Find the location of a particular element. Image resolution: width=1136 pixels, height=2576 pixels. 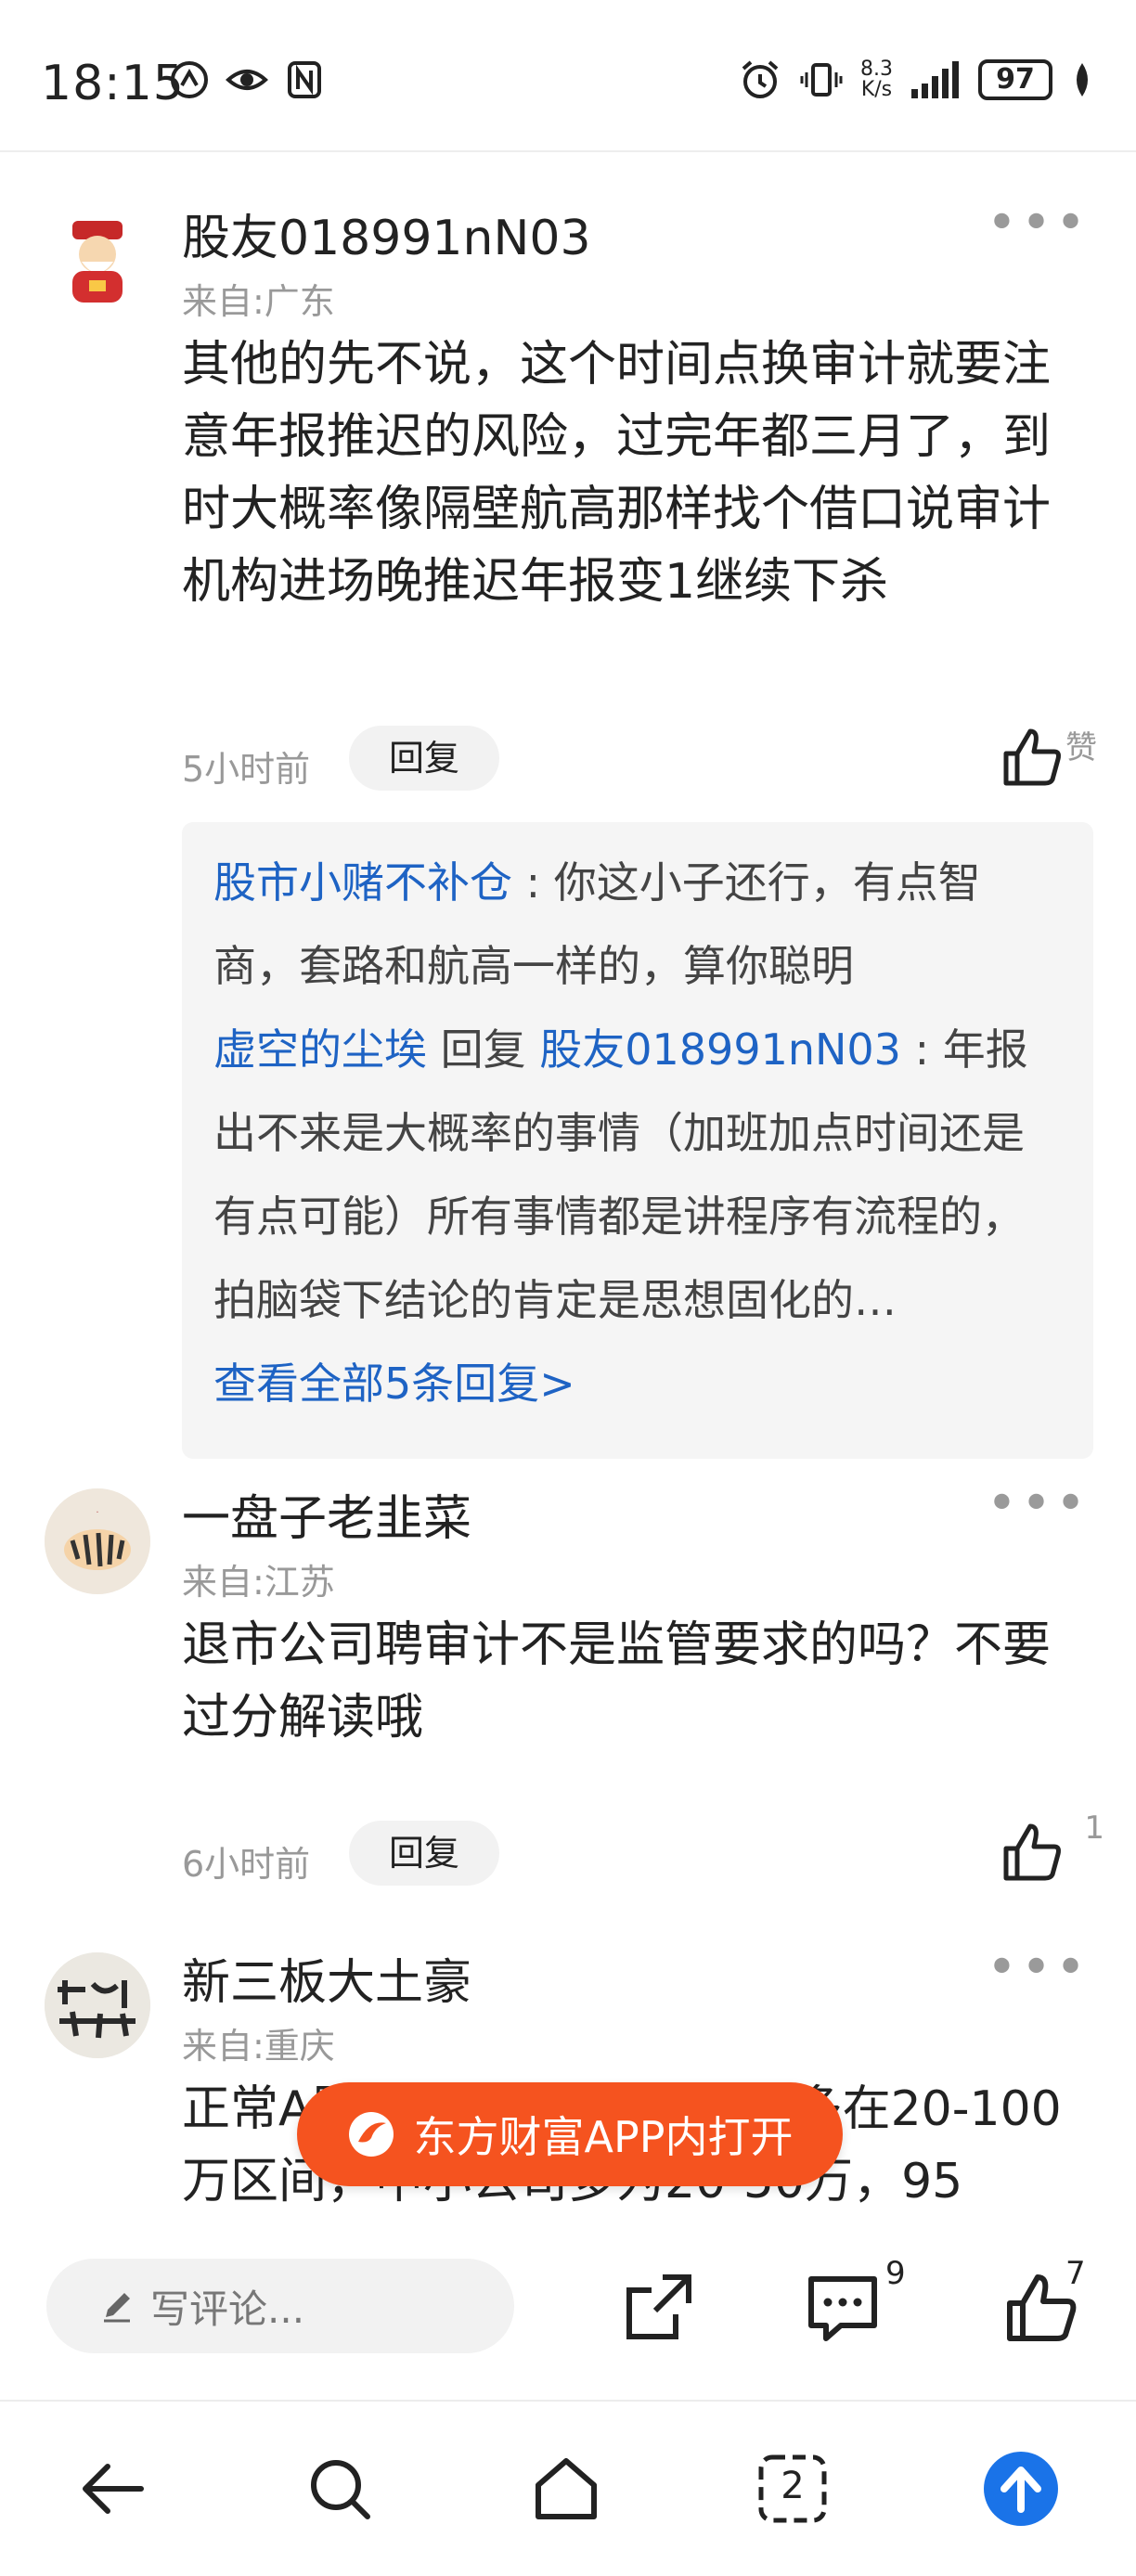

vibrate-icon is located at coordinates (821, 80).